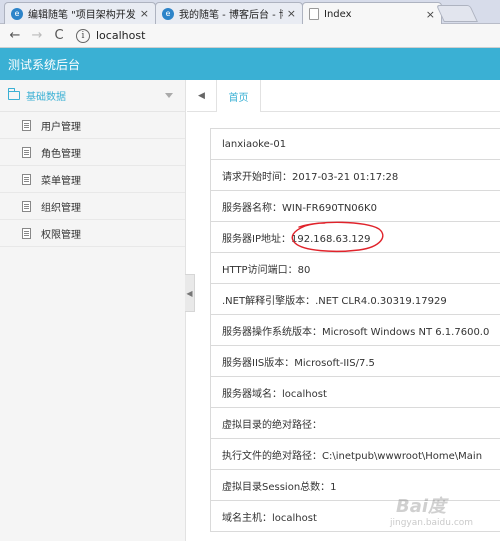  I want to click on sidebar-group-basic-data: 基础数据, so click(92, 96).